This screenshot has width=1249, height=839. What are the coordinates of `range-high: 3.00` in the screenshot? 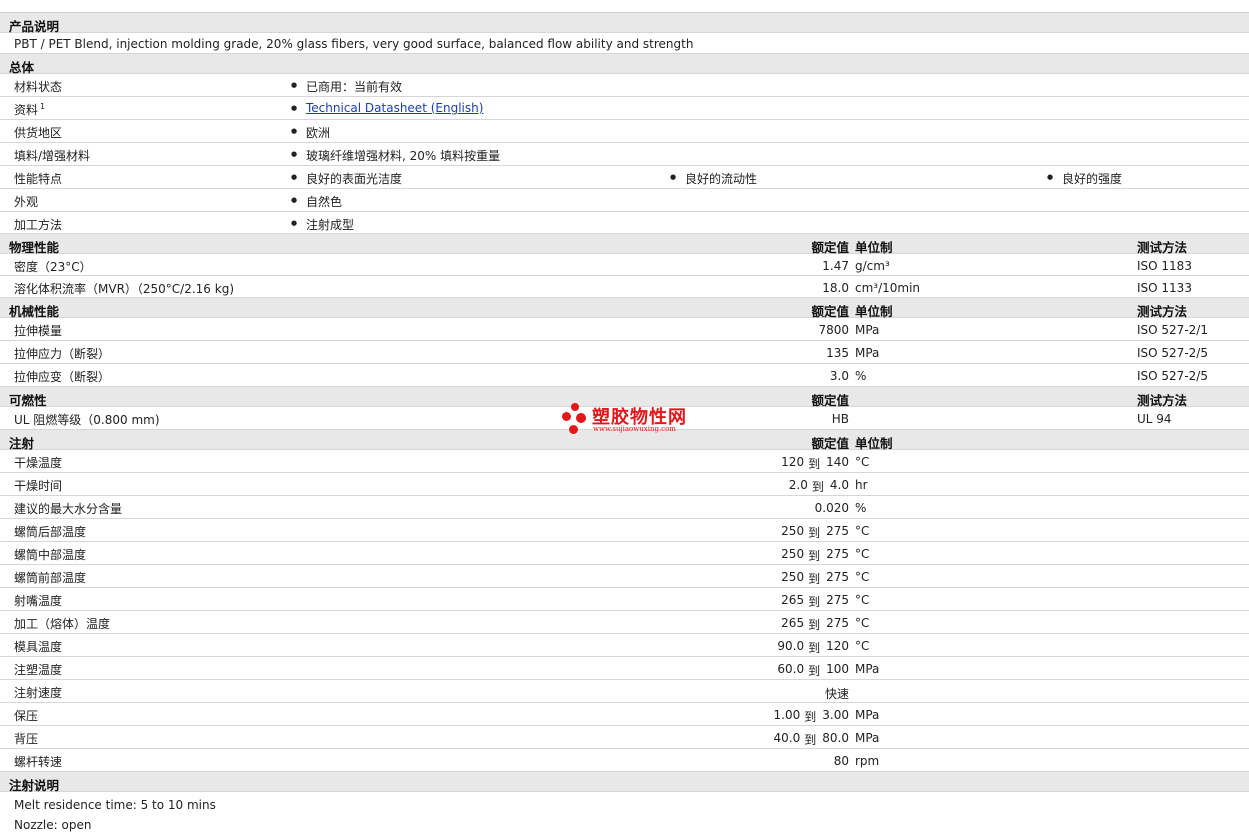 It's located at (835, 715).